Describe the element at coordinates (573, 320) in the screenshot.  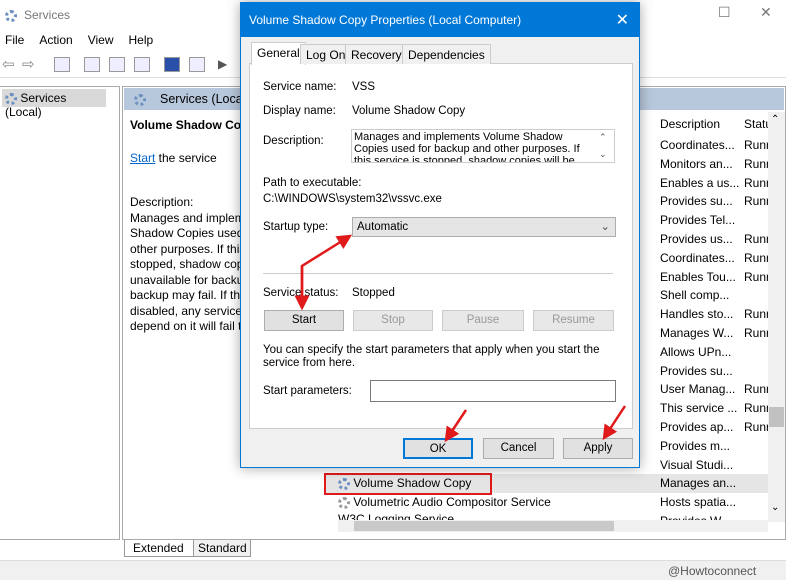
I see `resume-button: Resume` at that location.